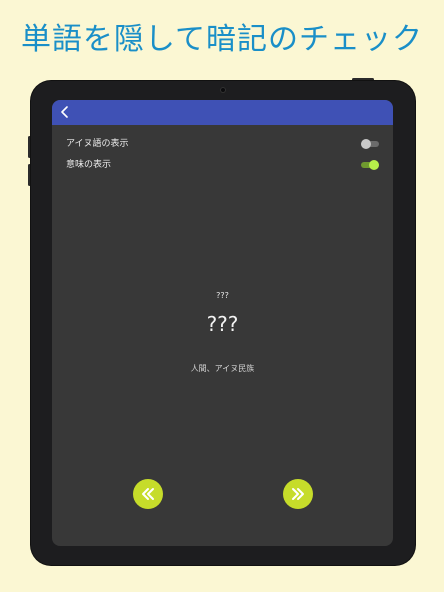  What do you see at coordinates (222, 295) in the screenshot?
I see `card-pronunciation: ???` at bounding box center [222, 295].